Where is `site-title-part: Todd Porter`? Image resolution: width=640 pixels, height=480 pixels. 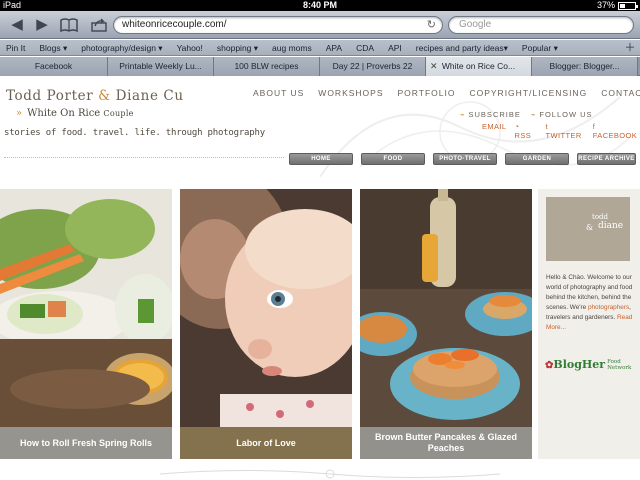
site-title-part: Todd Porter is located at coordinates (52, 96).